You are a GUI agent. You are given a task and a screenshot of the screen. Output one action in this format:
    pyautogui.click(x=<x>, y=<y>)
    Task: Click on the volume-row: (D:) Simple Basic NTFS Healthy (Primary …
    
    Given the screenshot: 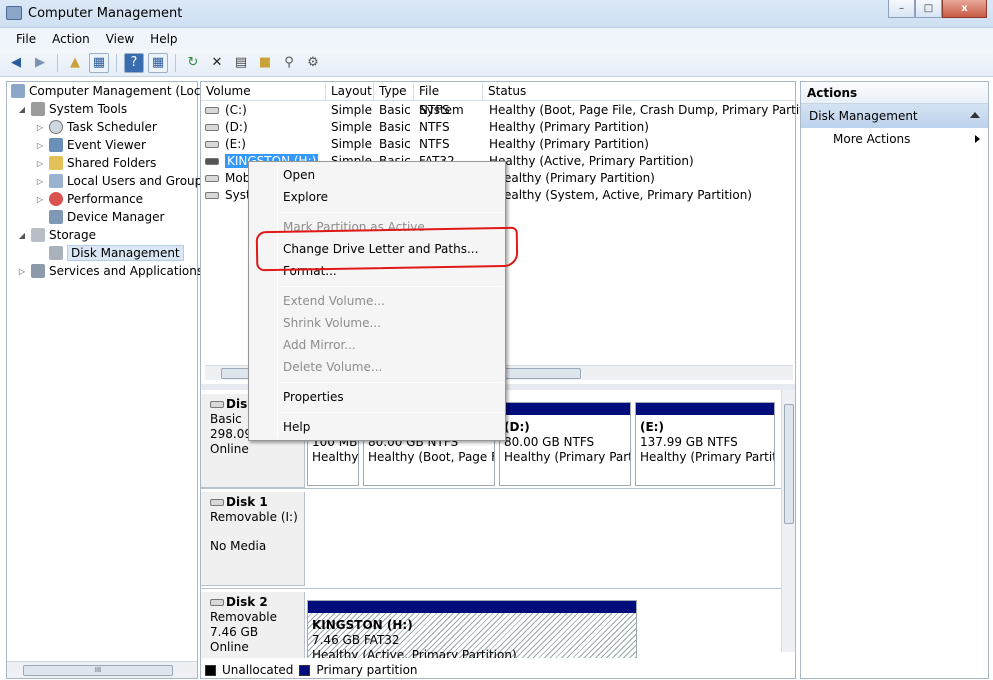 What is the action you would take?
    pyautogui.click(x=498, y=127)
    